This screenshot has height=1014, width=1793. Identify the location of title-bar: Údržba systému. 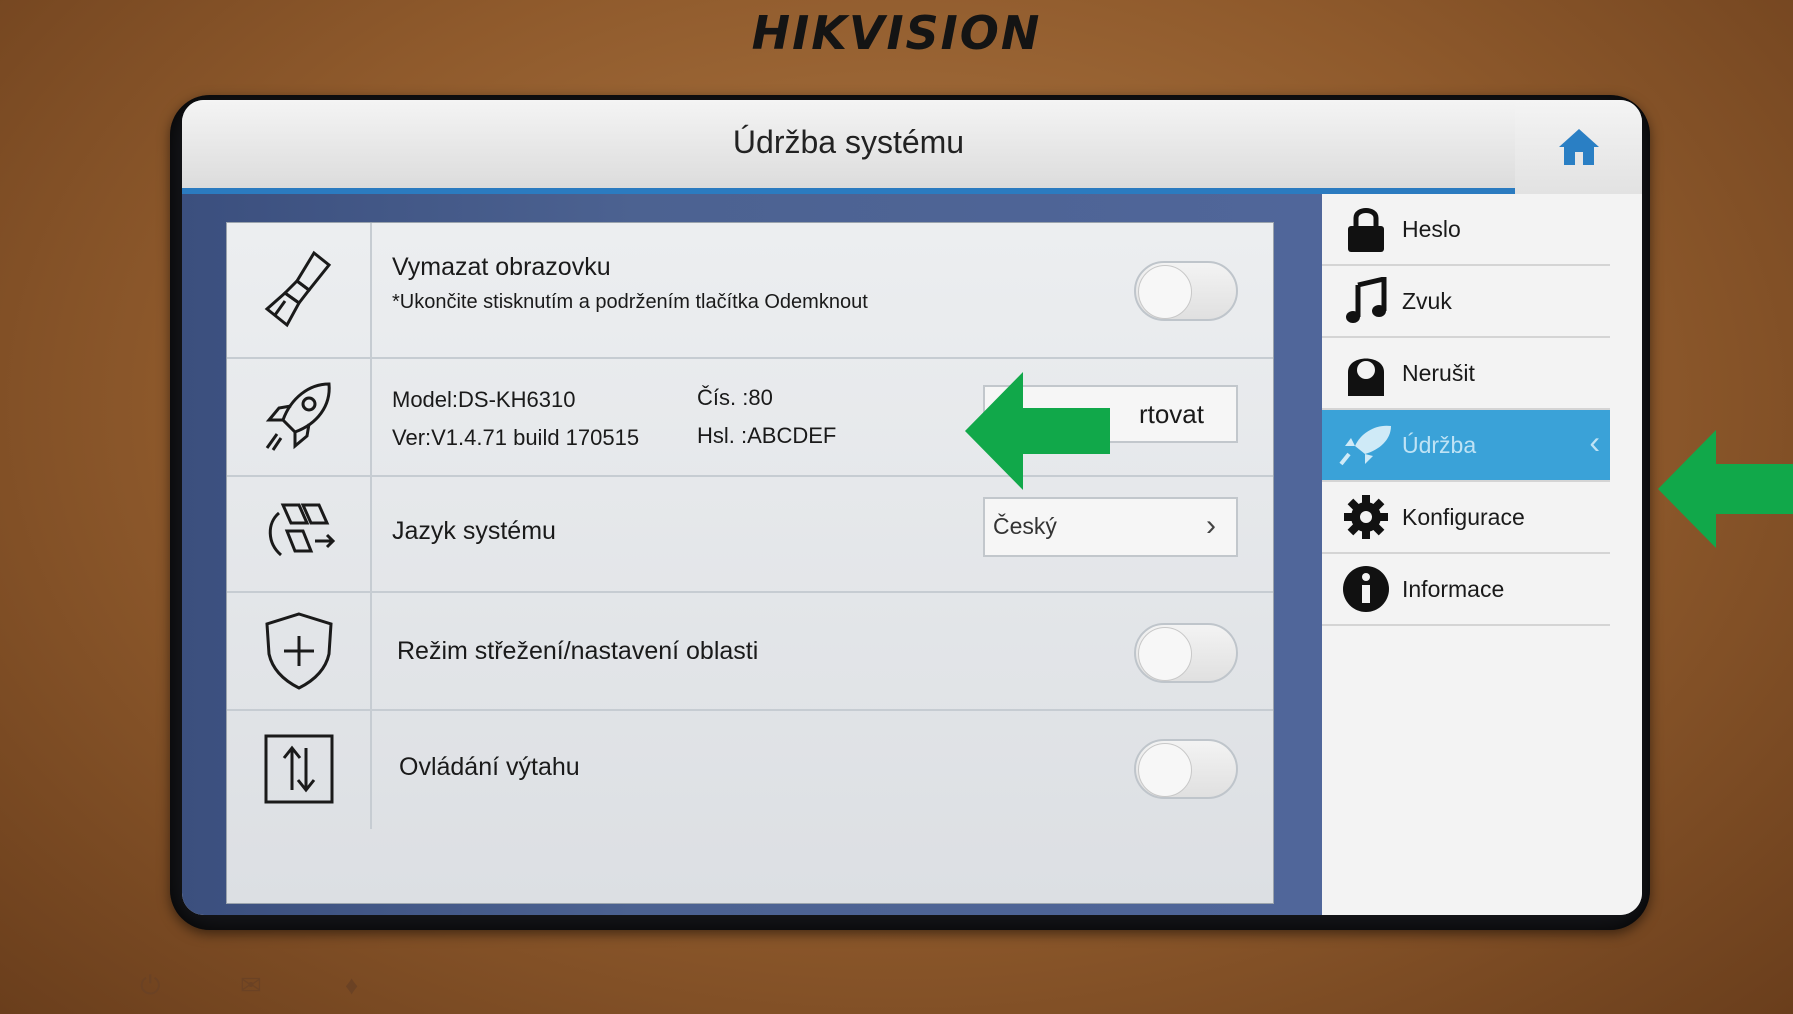
(848, 147).